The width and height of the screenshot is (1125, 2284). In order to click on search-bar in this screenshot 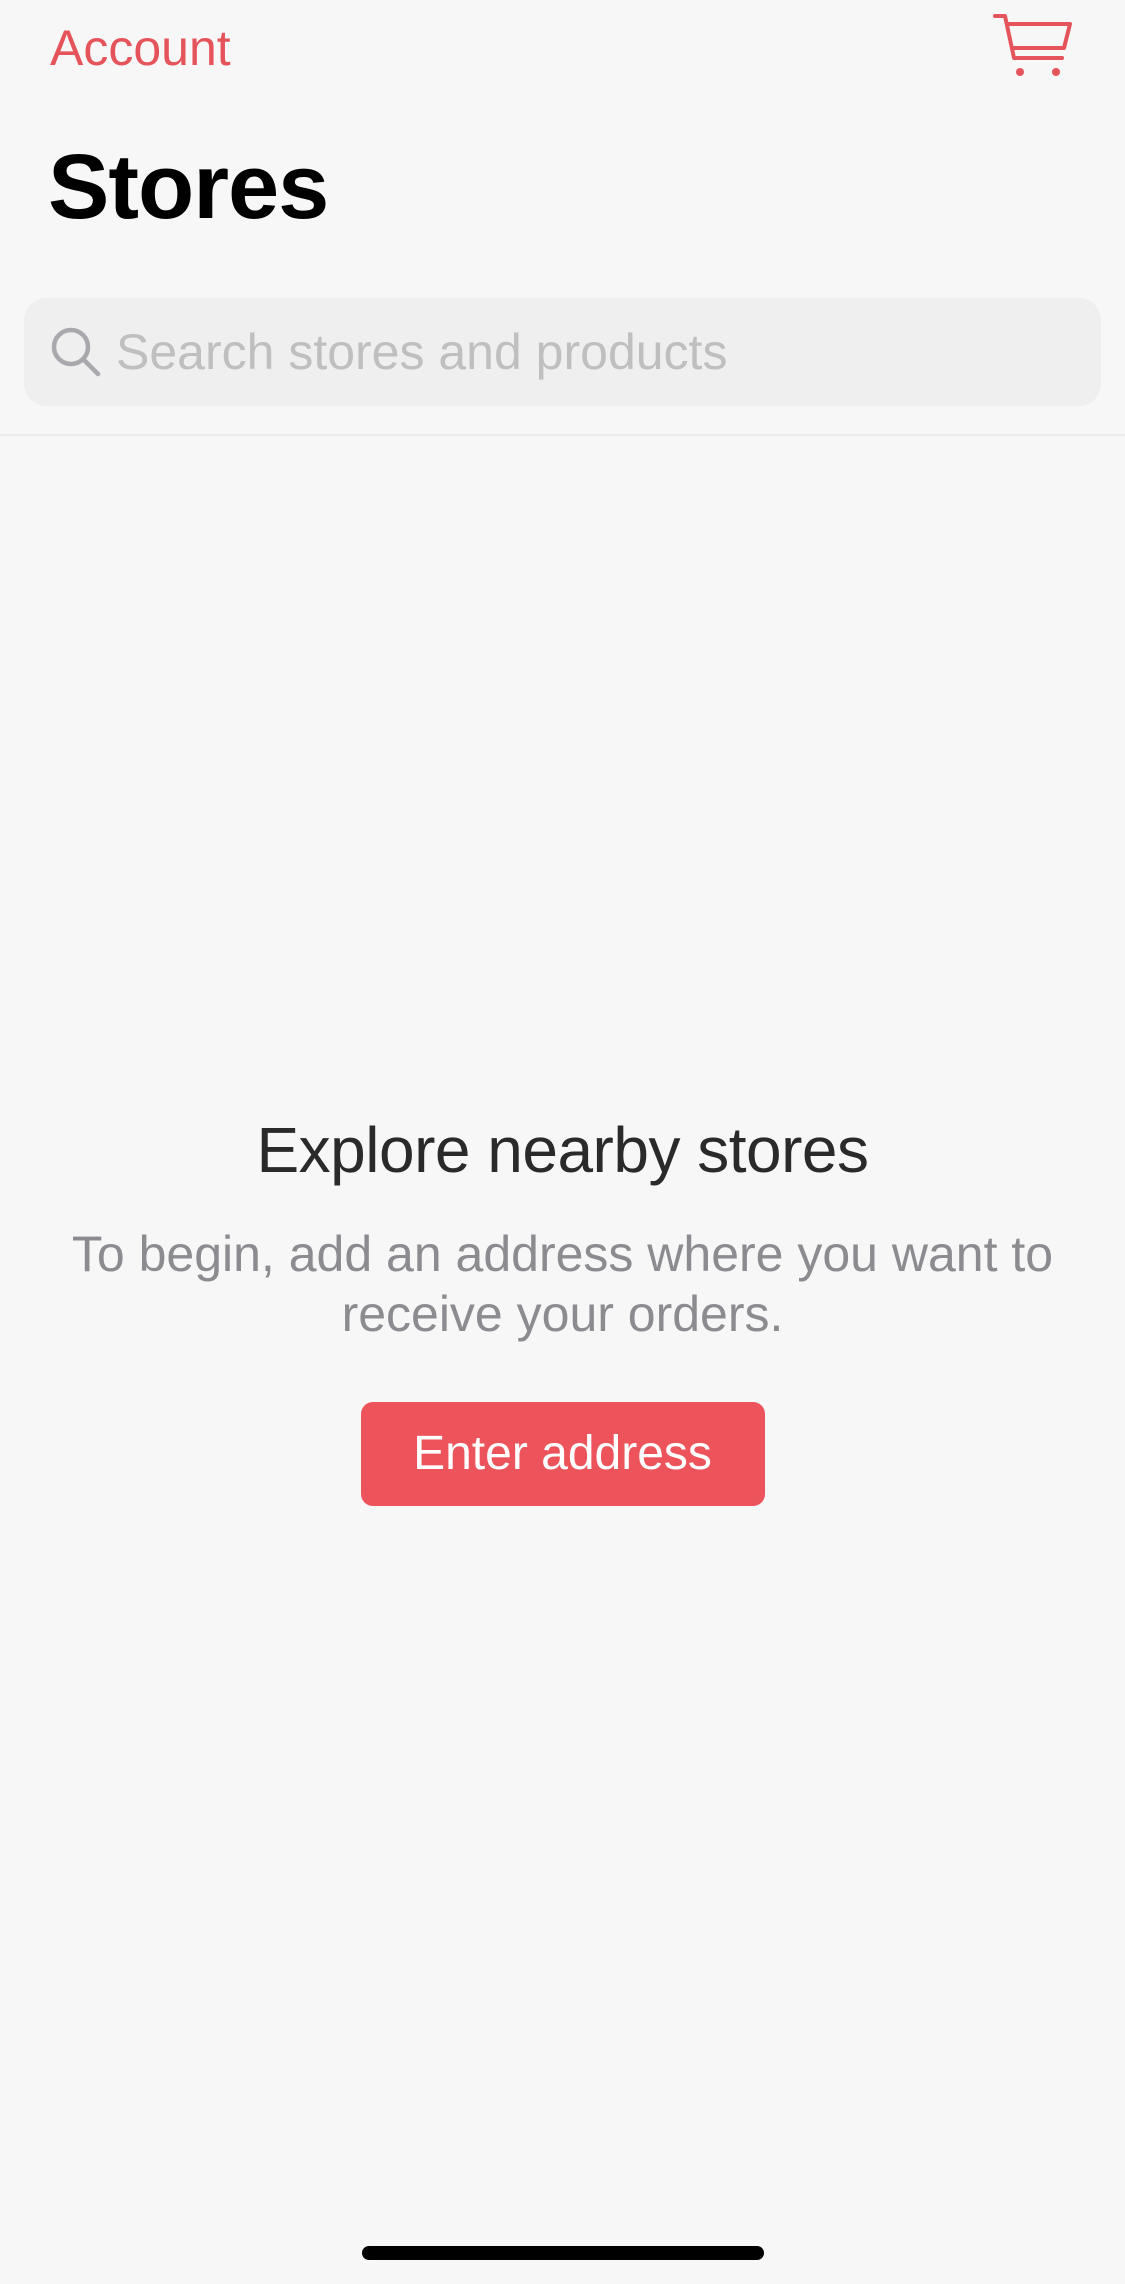, I will do `click(562, 352)`.